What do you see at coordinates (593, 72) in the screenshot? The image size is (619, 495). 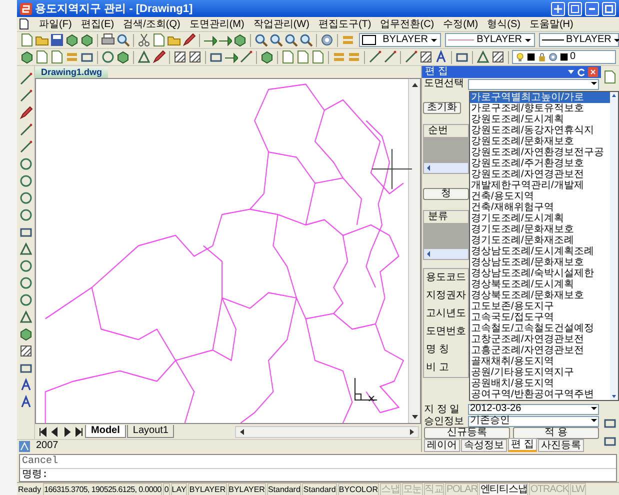 I see `close-icon` at bounding box center [593, 72].